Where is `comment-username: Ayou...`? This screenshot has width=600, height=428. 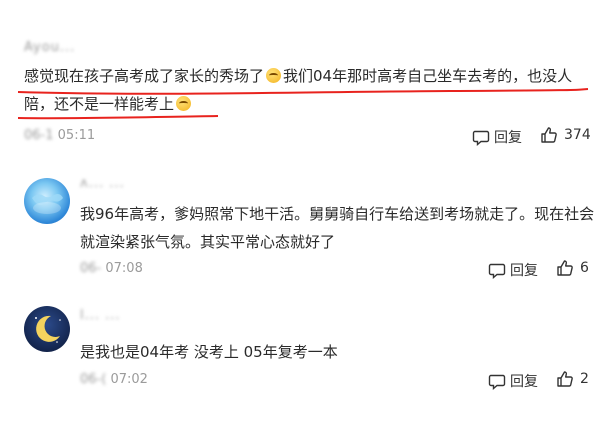
comment-username: Ayou... is located at coordinates (49, 47).